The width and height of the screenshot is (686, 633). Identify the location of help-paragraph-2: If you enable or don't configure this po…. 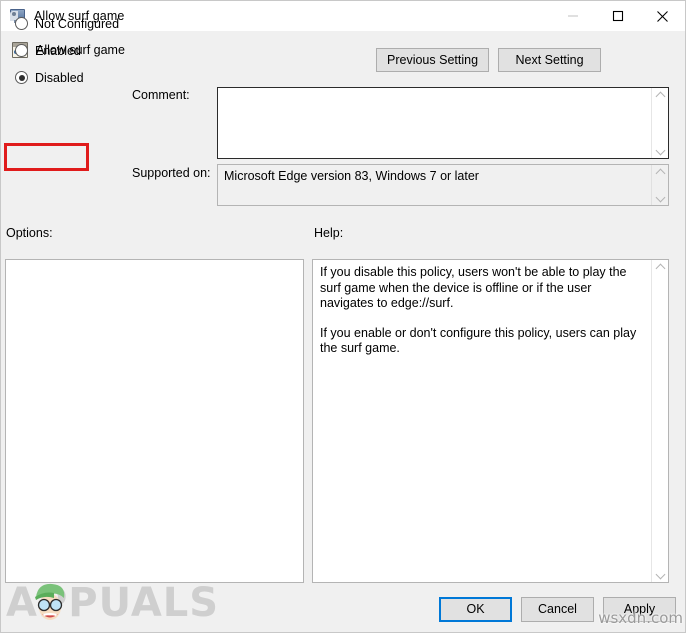
(478, 340).